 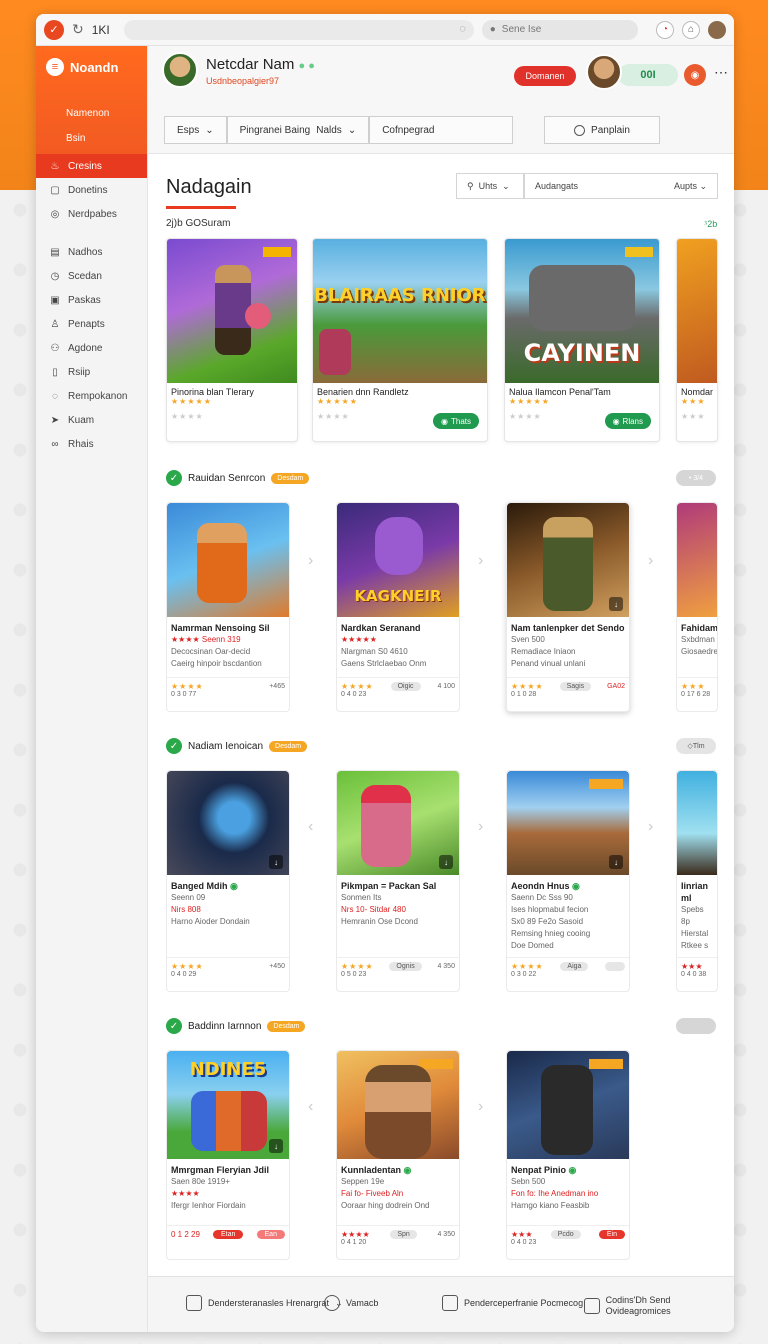 What do you see at coordinates (78, 29) in the screenshot?
I see `reload-icon: ↻` at bounding box center [78, 29].